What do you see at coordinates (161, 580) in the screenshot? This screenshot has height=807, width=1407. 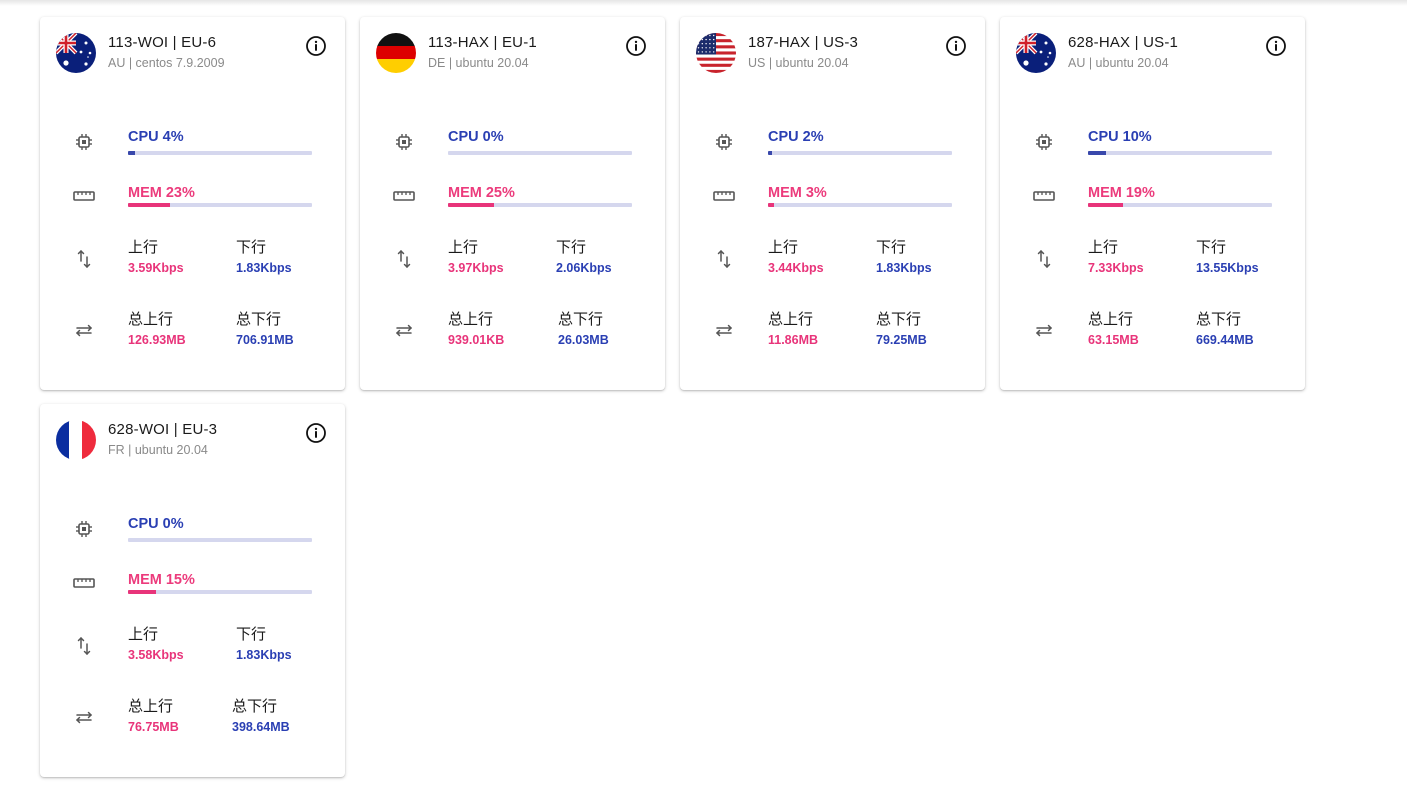 I see `mem-label: MEM 15%` at bounding box center [161, 580].